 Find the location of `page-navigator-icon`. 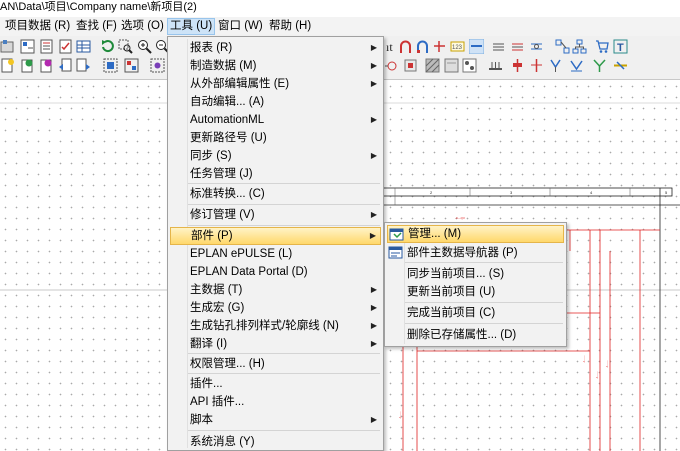

page-navigator-icon is located at coordinates (27, 46).